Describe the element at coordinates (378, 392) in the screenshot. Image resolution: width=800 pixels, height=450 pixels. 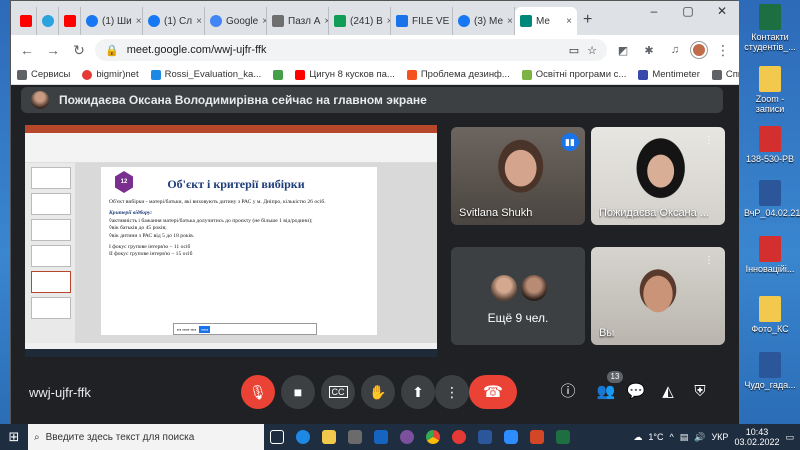
I see `raise-hand-button: ✋` at that location.